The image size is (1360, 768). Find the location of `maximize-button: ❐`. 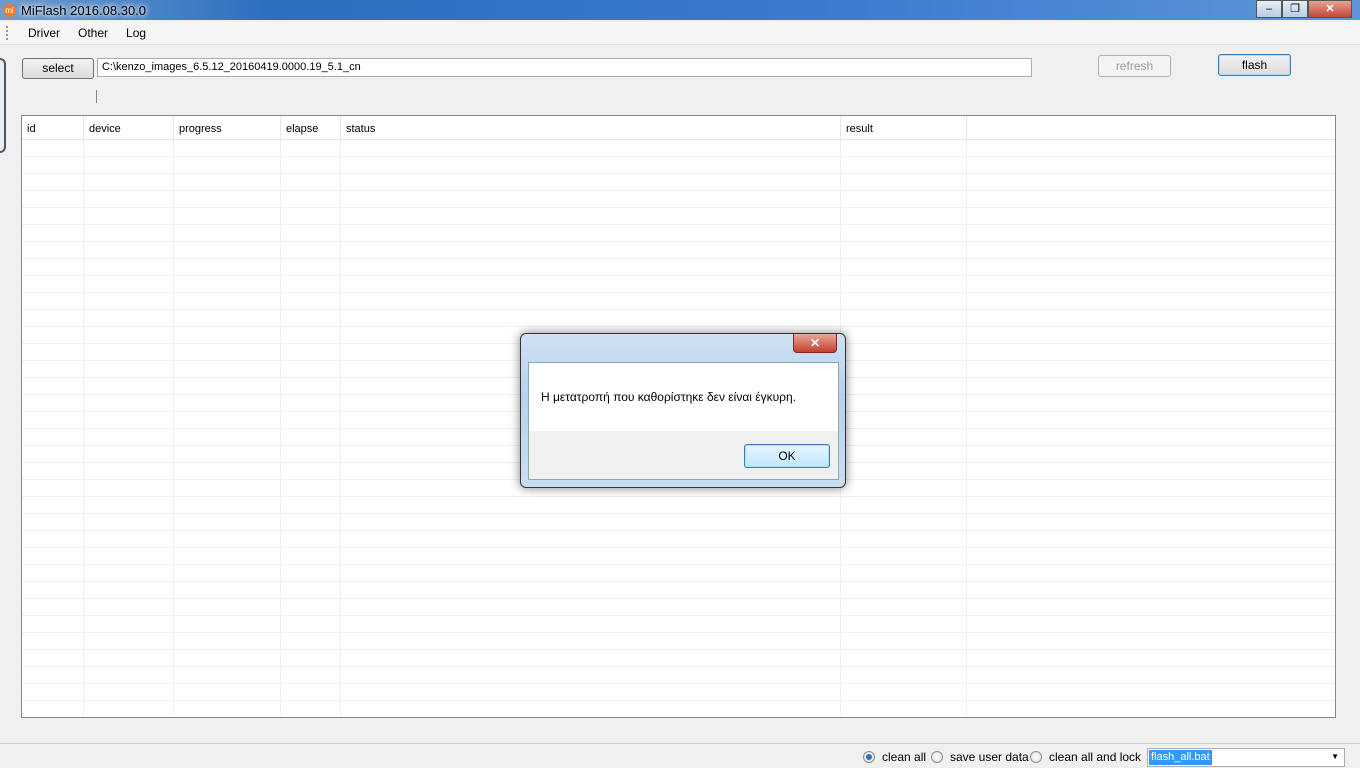

maximize-button: ❐ is located at coordinates (1295, 9).